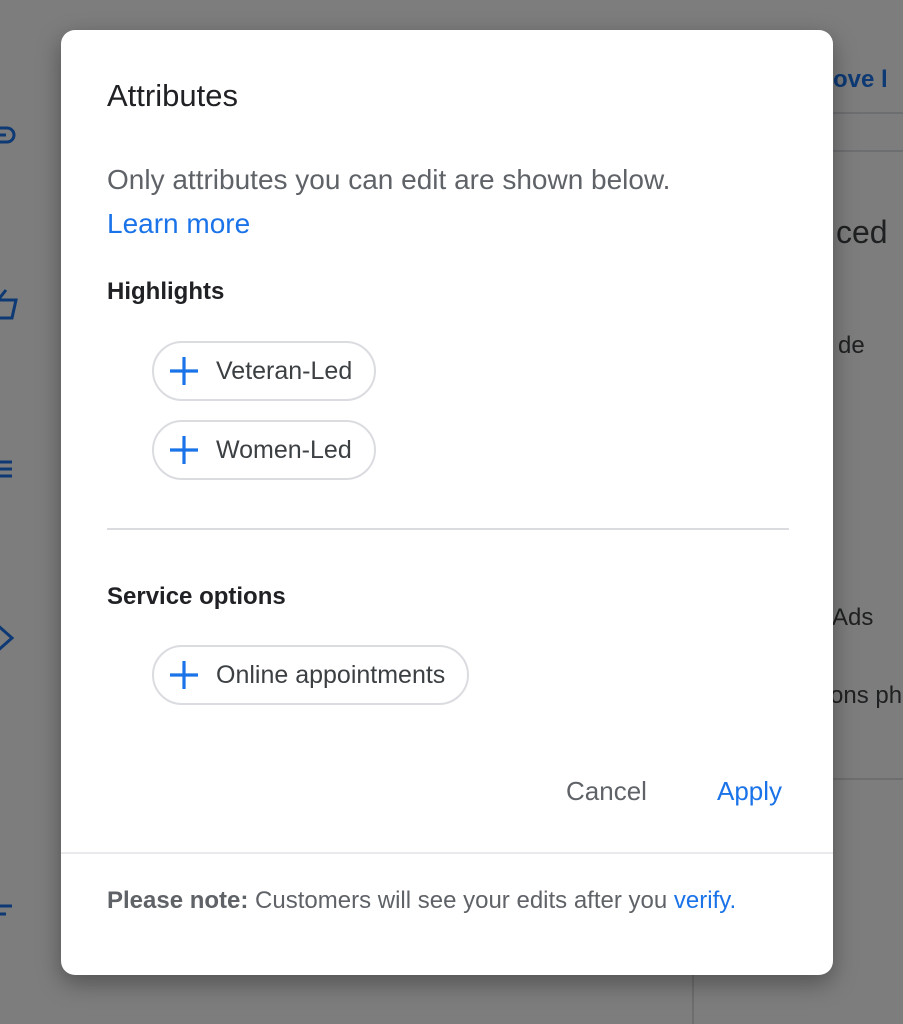  What do you see at coordinates (166, 291) in the screenshot?
I see `highlights-heading: Highlights` at bounding box center [166, 291].